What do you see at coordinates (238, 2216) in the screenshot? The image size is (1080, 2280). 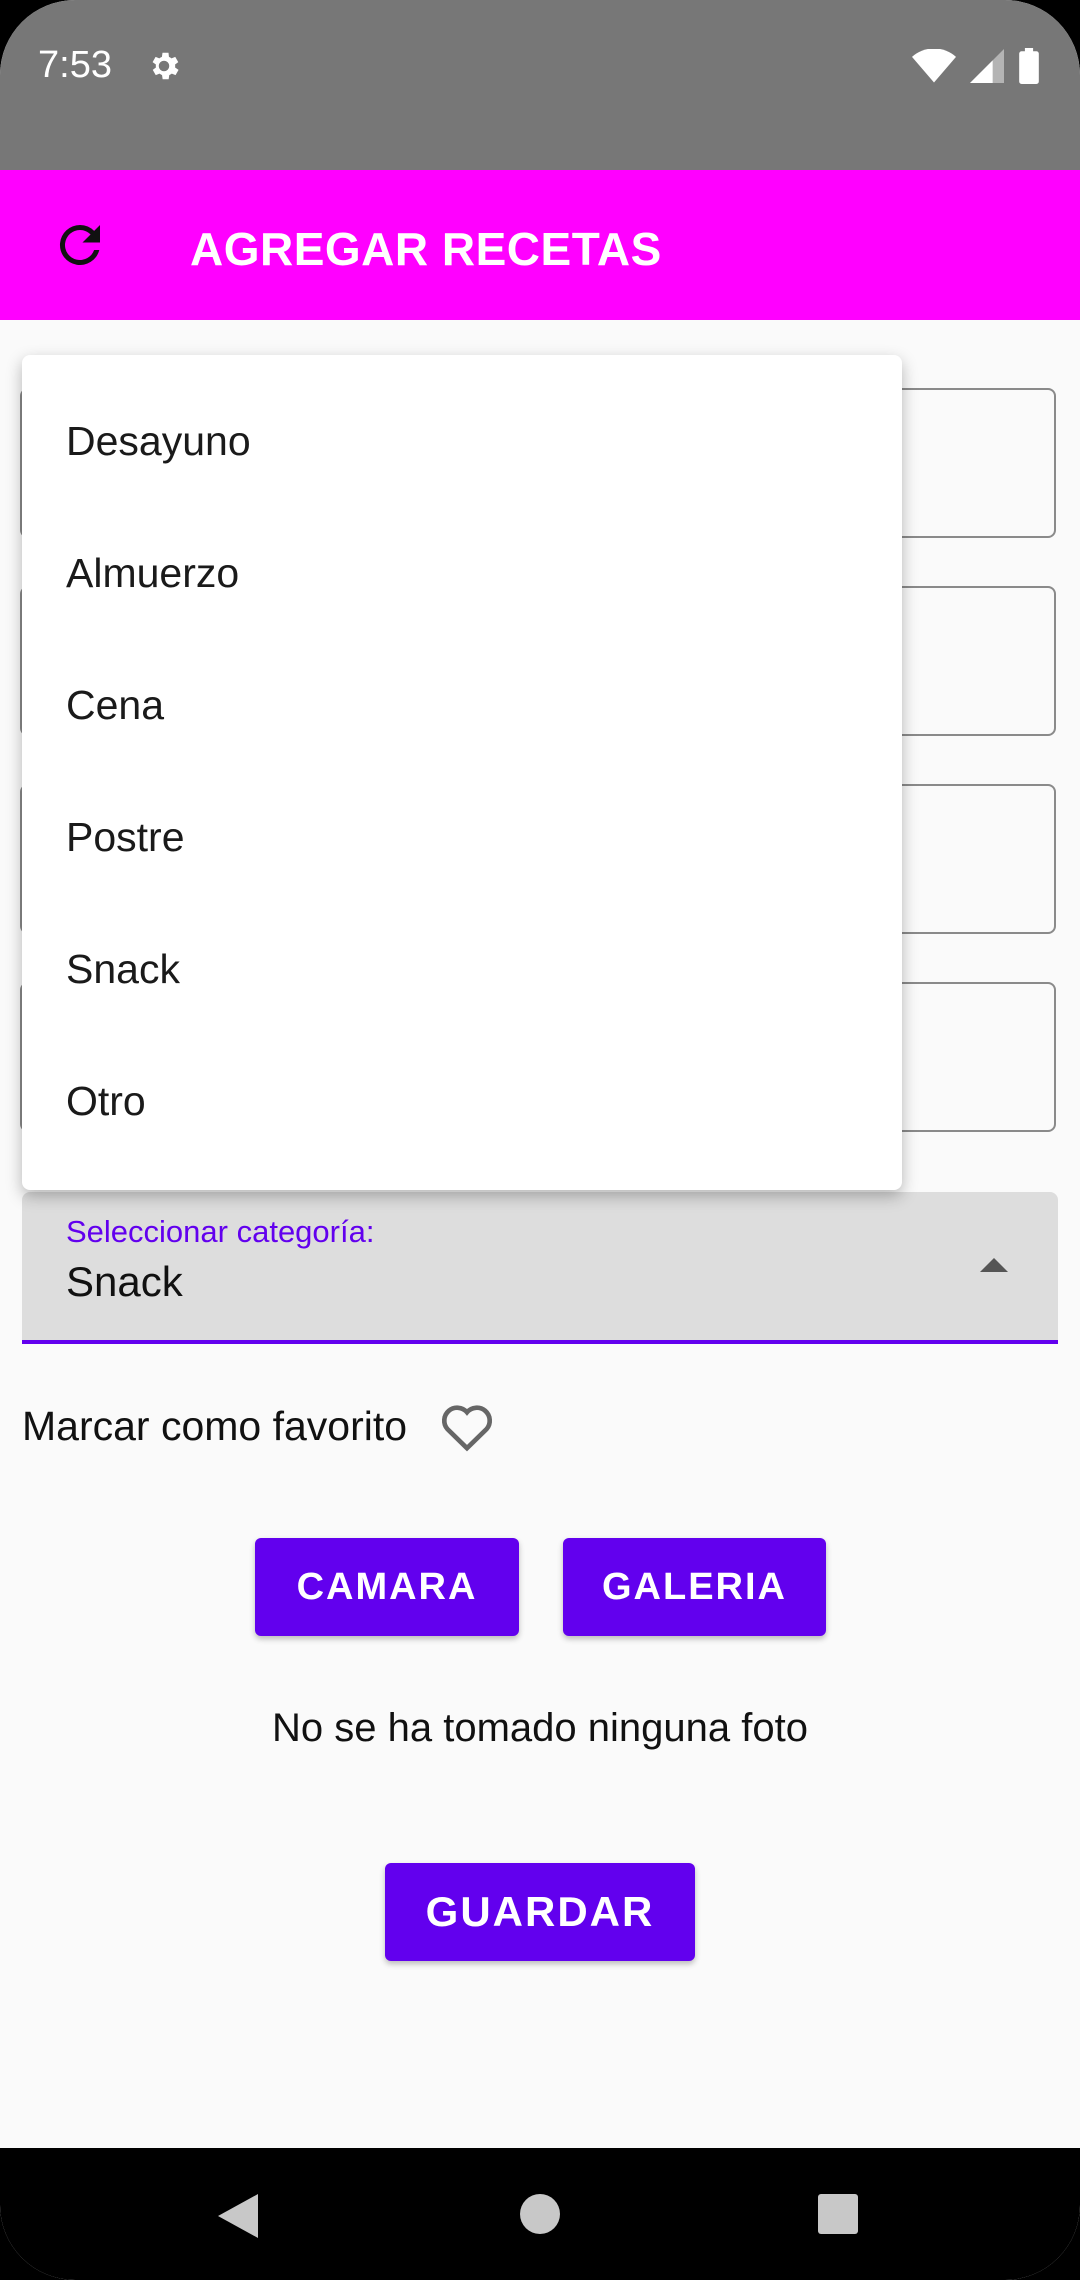 I see `back-icon` at bounding box center [238, 2216].